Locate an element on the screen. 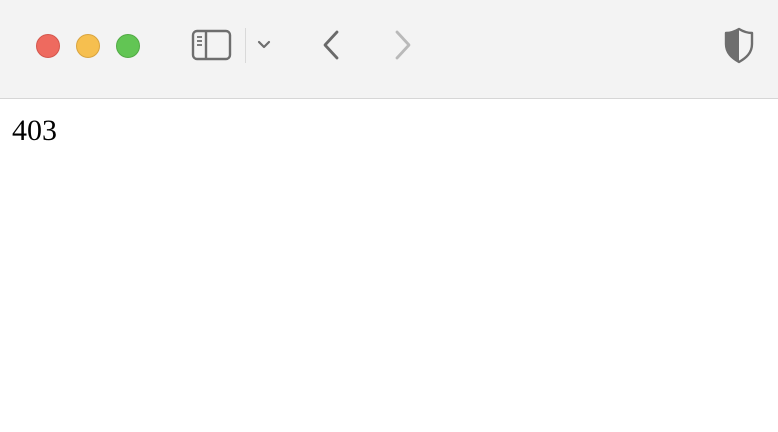 The image size is (778, 432). forward-button is located at coordinates (402, 45).